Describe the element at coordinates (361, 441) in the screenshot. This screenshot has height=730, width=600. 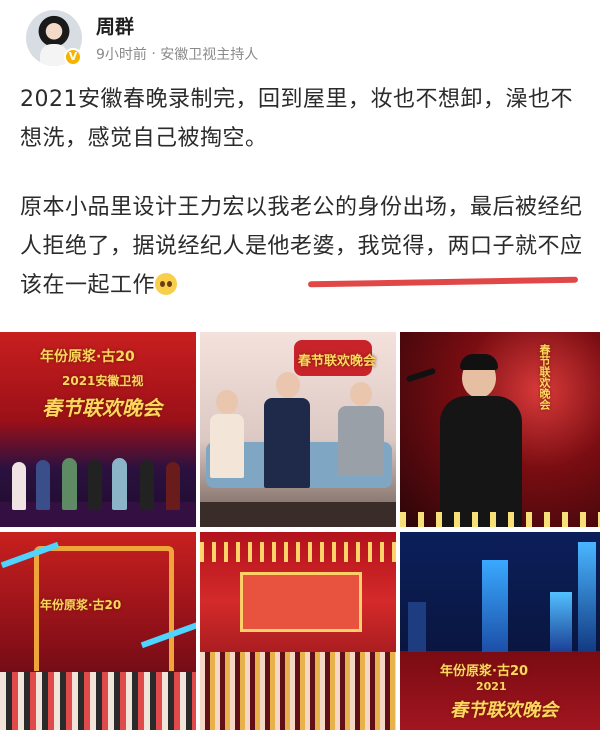
I see `host-right` at that location.